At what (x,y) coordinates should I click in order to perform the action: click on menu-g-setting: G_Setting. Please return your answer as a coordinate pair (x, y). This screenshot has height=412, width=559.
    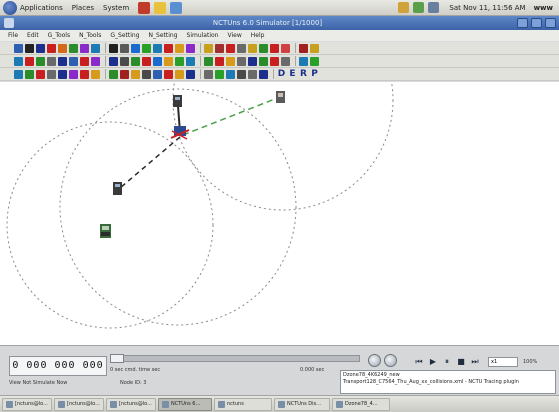
    Looking at the image, I should click on (124, 35).